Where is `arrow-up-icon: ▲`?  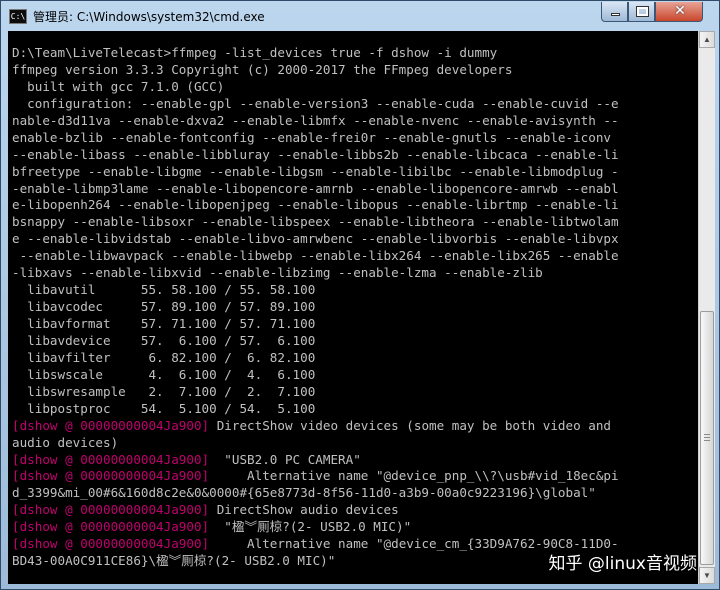
arrow-up-icon: ▲ is located at coordinates (707, 39).